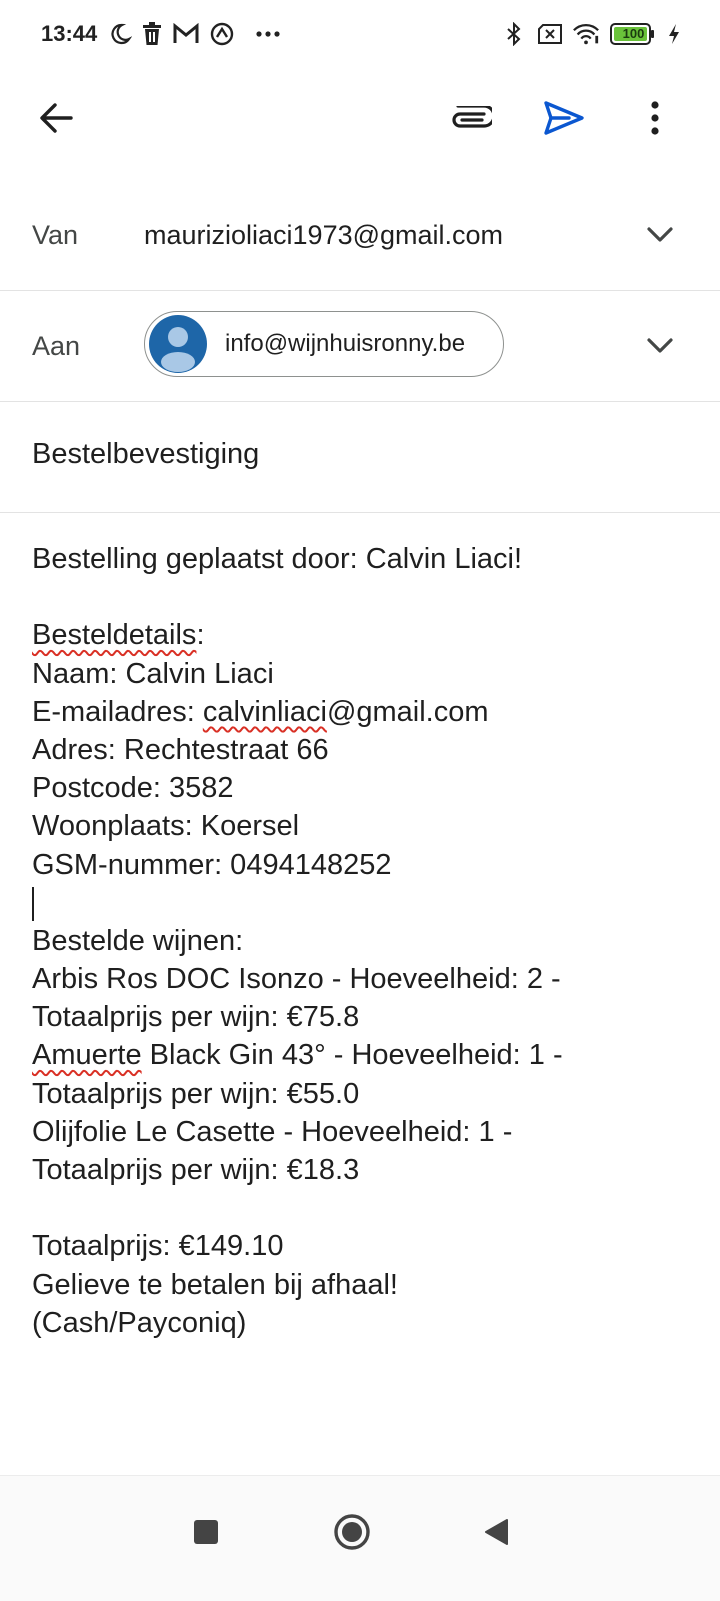 This screenshot has height=1601, width=720. I want to click on status-bar: 13:44 100, so click(360, 35).